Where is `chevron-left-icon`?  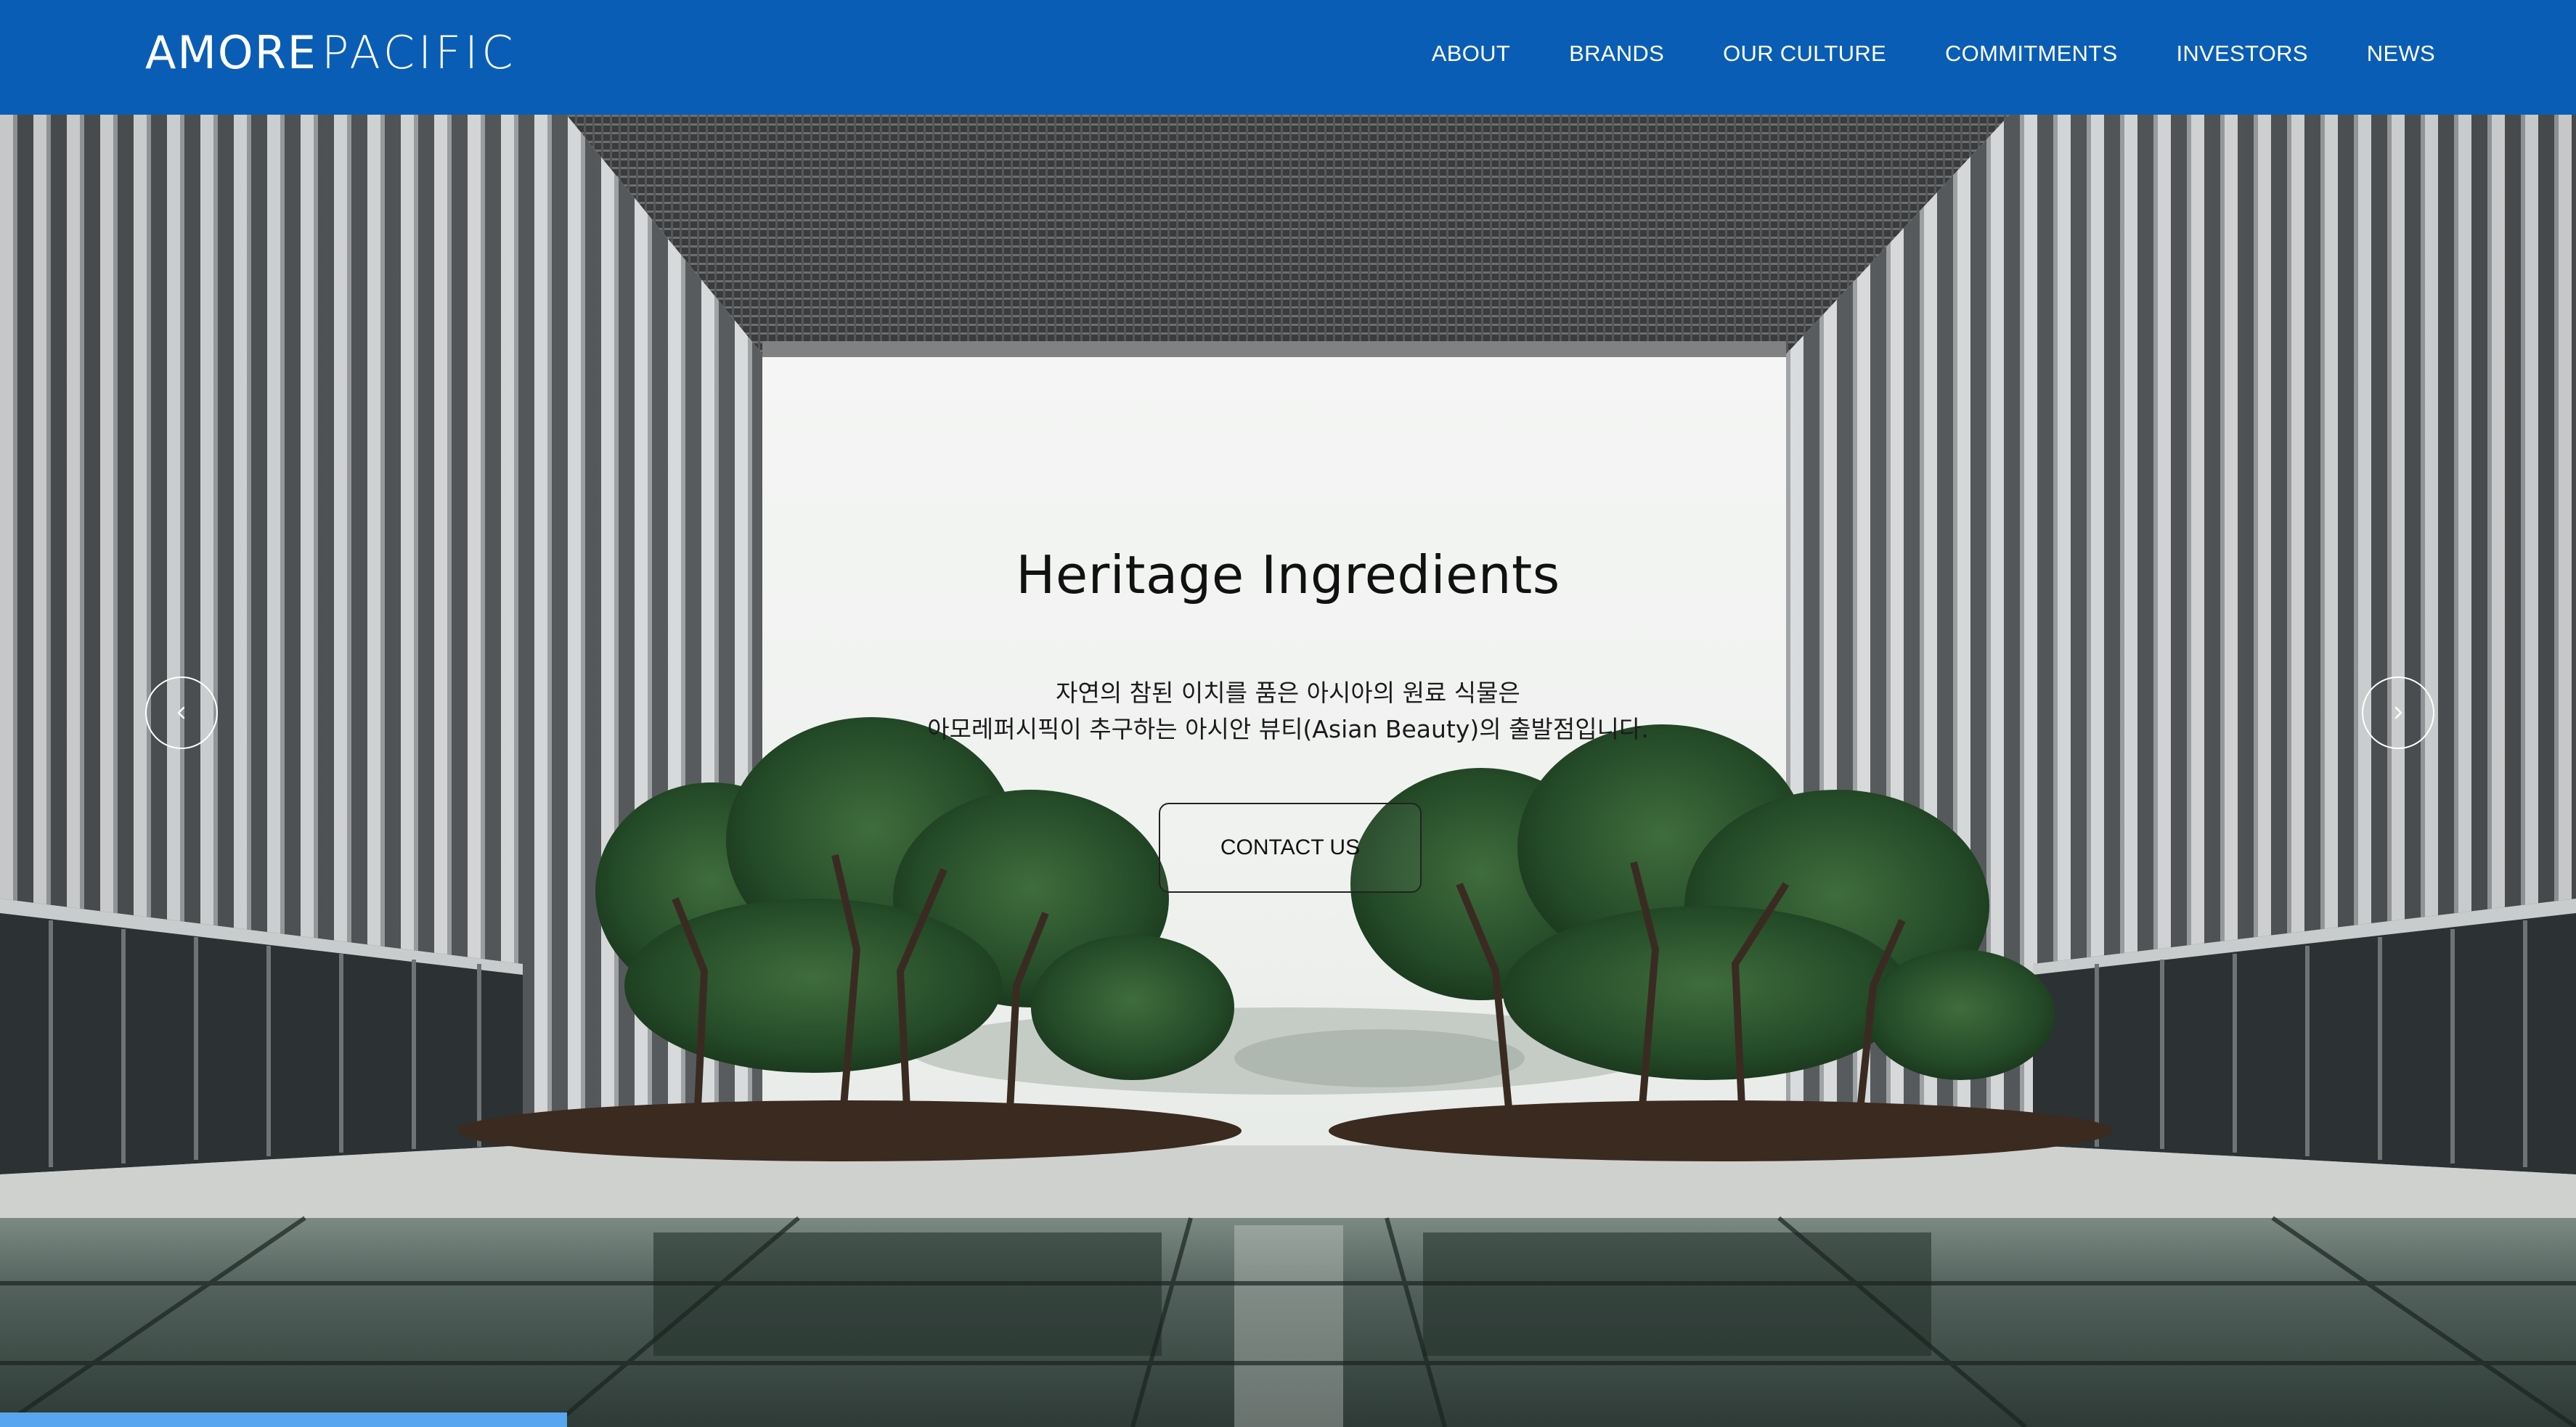
chevron-left-icon is located at coordinates (181, 712).